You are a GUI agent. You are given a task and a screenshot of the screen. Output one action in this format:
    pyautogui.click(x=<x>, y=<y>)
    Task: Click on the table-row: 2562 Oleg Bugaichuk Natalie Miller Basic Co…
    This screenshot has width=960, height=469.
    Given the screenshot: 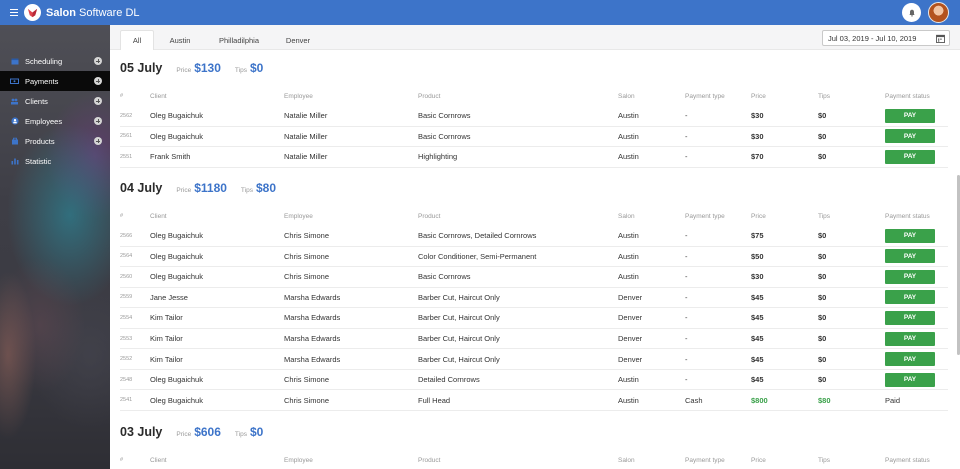 What is the action you would take?
    pyautogui.click(x=534, y=116)
    